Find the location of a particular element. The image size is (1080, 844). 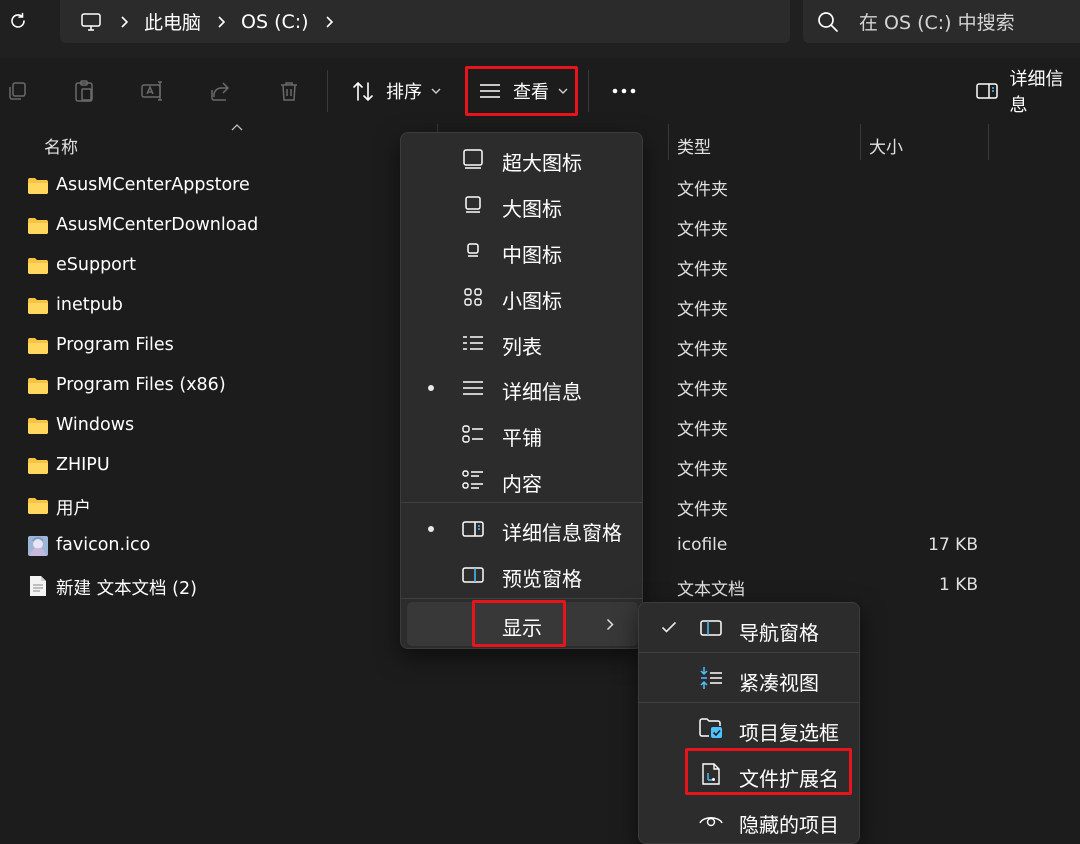

show-submenu: 导航窗格 紧凑视图 项目复选框 文件扩展名 隐藏的项目 is located at coordinates (749, 723).